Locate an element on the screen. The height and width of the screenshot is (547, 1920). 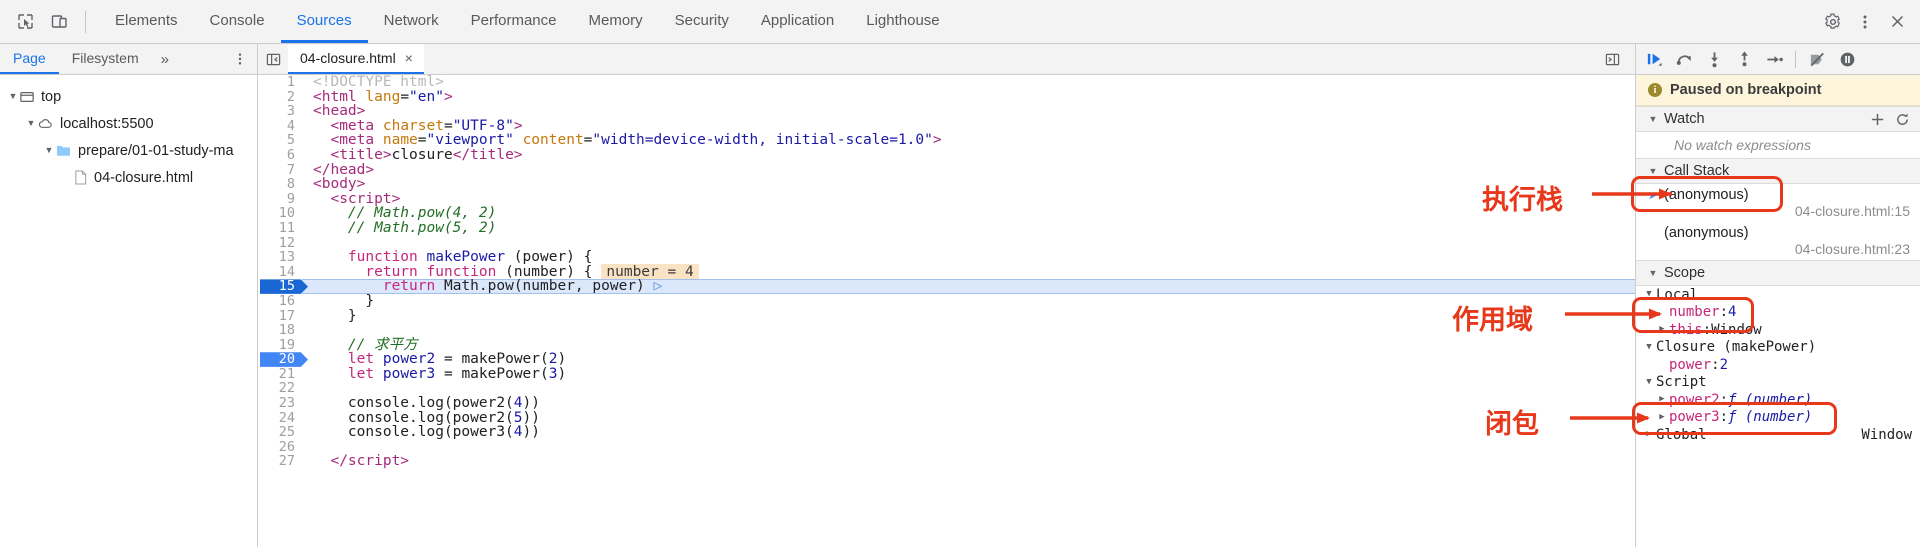
settings-gear-icon is located at coordinates (1833, 22).